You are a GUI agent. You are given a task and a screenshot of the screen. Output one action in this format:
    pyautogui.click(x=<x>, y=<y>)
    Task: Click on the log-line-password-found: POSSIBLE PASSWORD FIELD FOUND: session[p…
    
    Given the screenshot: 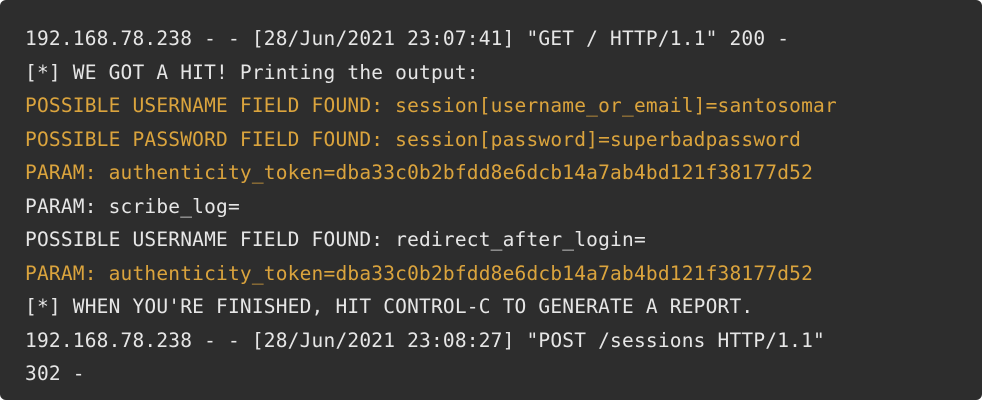 What is the action you would take?
    pyautogui.click(x=413, y=139)
    